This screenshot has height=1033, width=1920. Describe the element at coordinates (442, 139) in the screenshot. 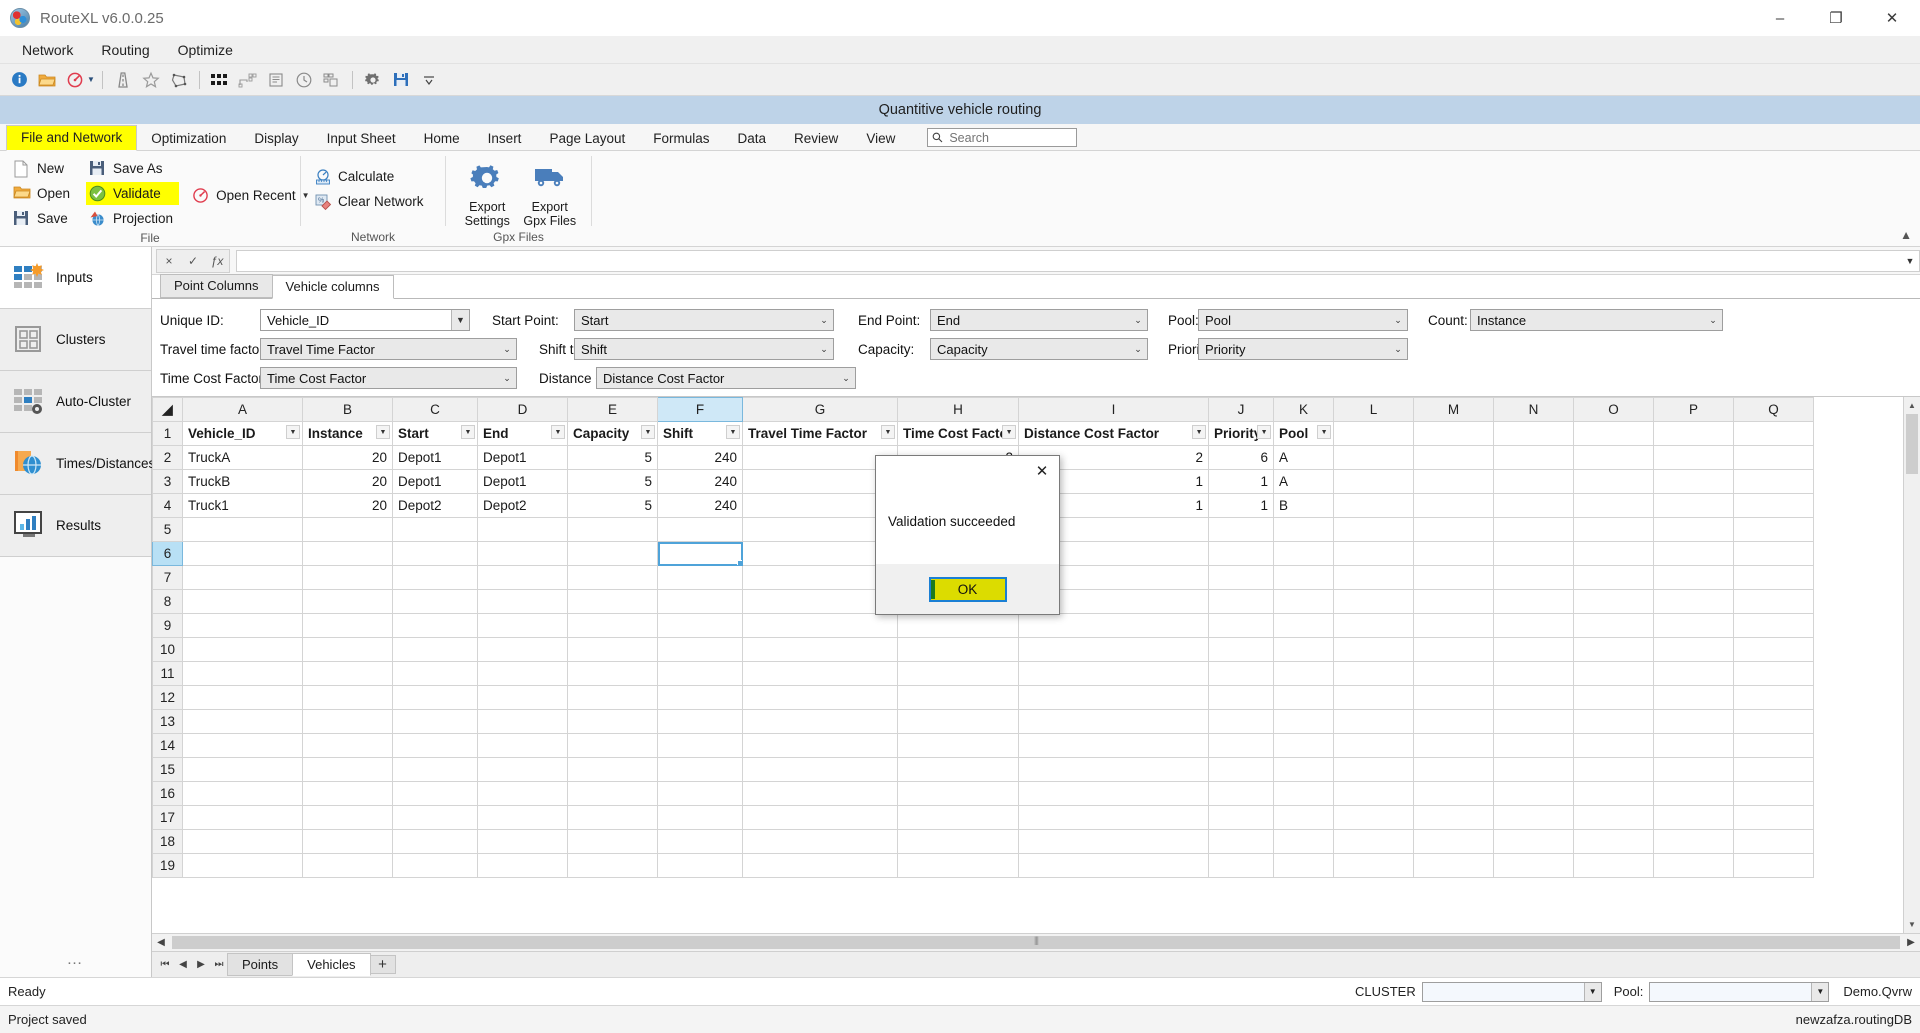

I see `tab-home: Home` at that location.